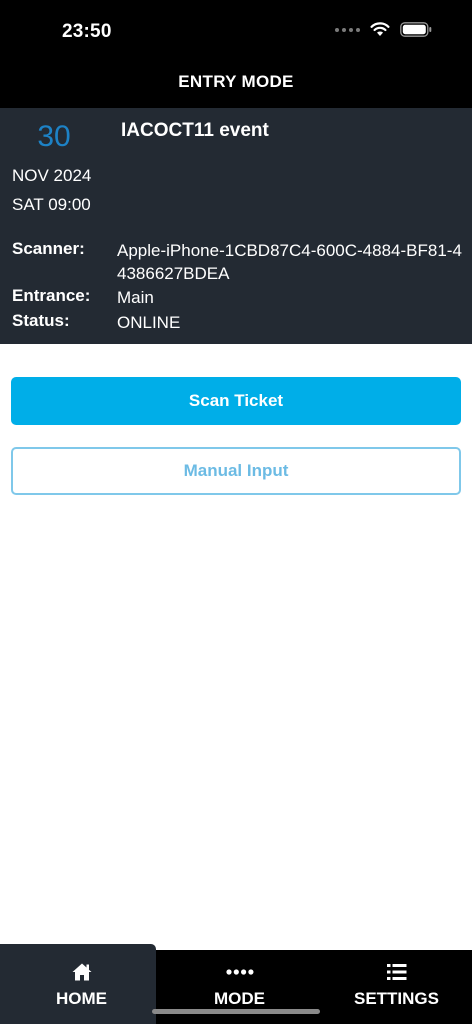  Describe the element at coordinates (48, 248) in the screenshot. I see `scanner-label: Scanner:` at that location.